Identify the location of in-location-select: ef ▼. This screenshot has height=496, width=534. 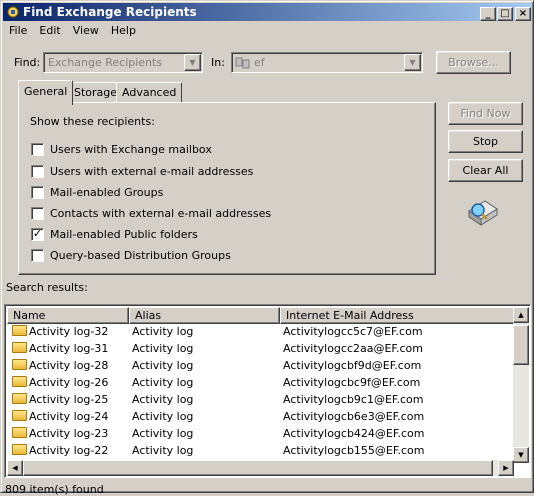
(327, 62).